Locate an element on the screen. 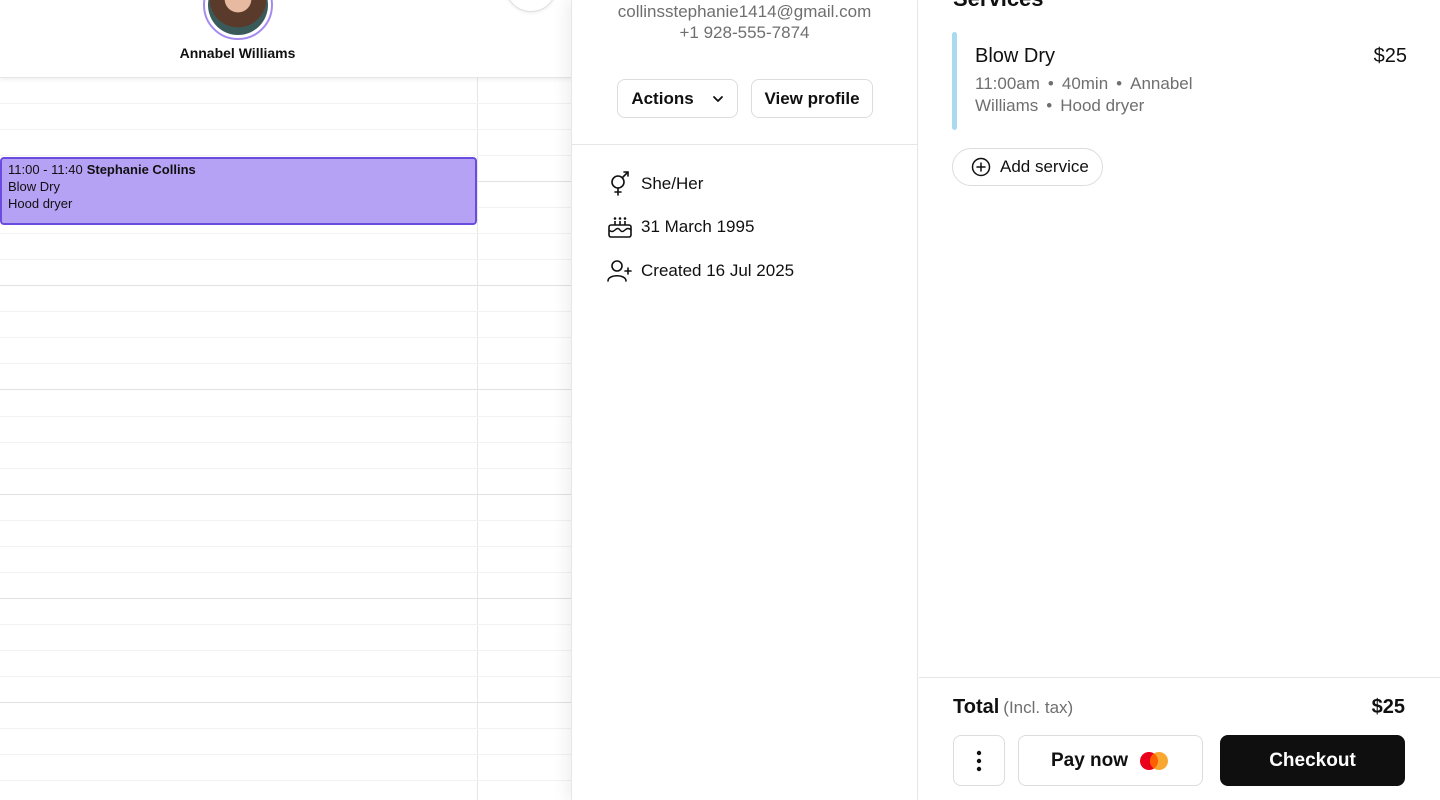 The image size is (1440, 800). services-title: Services is located at coordinates (998, 6).